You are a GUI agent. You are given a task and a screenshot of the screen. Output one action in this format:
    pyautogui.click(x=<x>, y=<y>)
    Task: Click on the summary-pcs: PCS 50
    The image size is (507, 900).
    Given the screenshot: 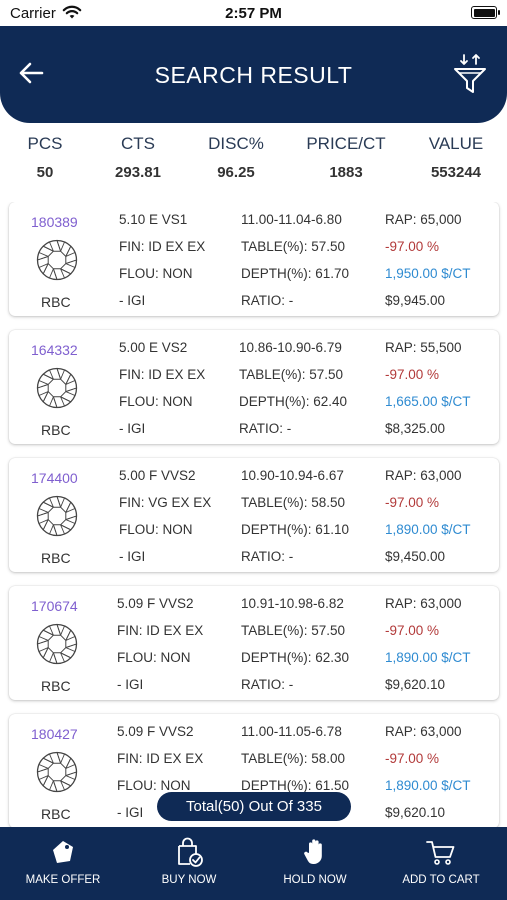 What is the action you would take?
    pyautogui.click(x=45, y=157)
    